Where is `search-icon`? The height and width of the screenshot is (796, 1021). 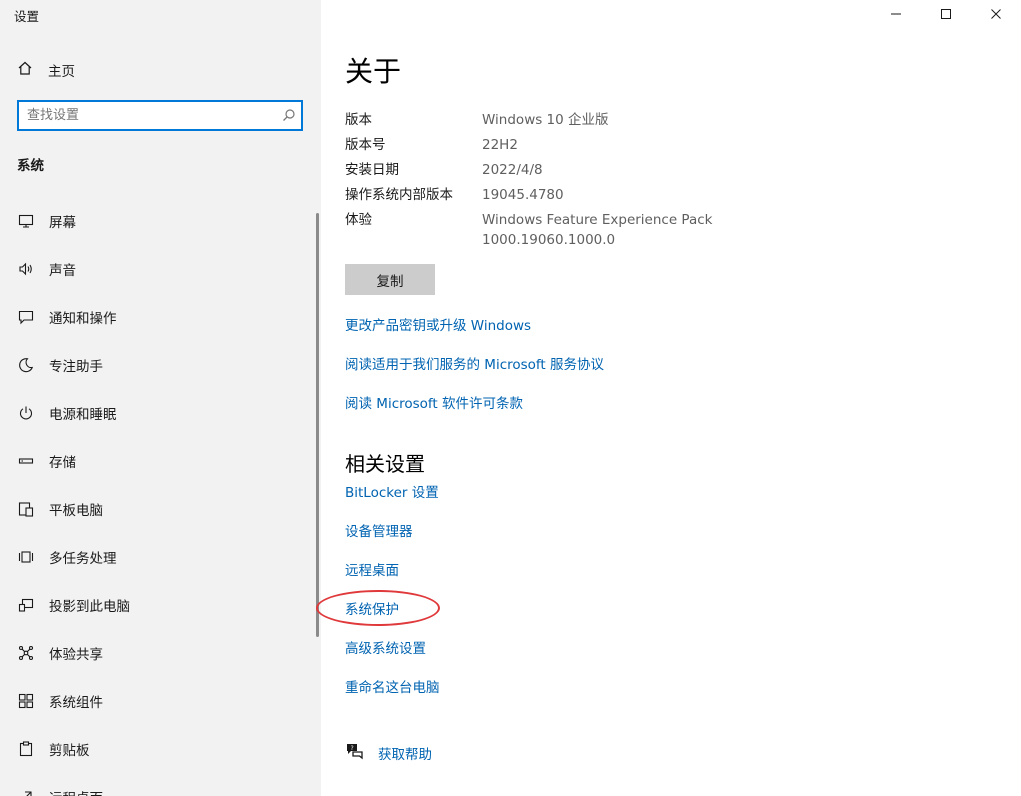 search-icon is located at coordinates (288, 117).